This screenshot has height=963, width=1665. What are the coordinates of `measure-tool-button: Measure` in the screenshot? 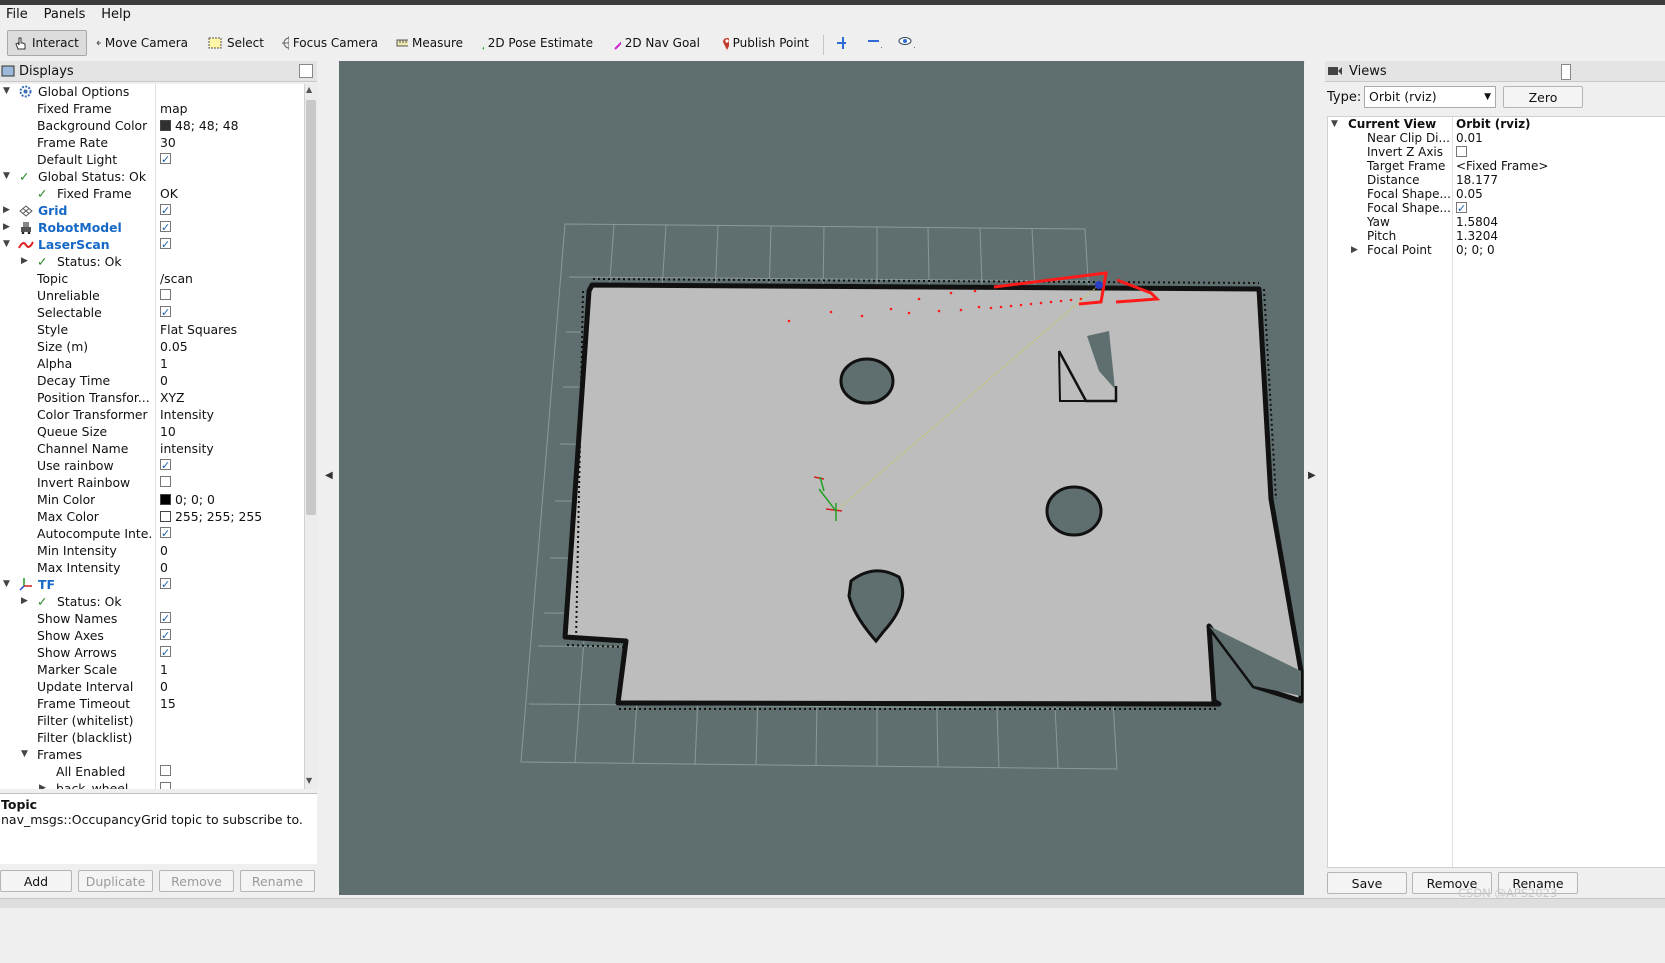 It's located at (429, 43).